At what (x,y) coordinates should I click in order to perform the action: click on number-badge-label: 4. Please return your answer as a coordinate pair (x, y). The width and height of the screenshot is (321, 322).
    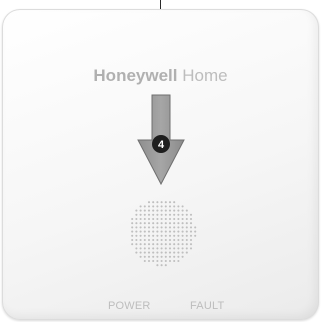
    Looking at the image, I should click on (161, 145).